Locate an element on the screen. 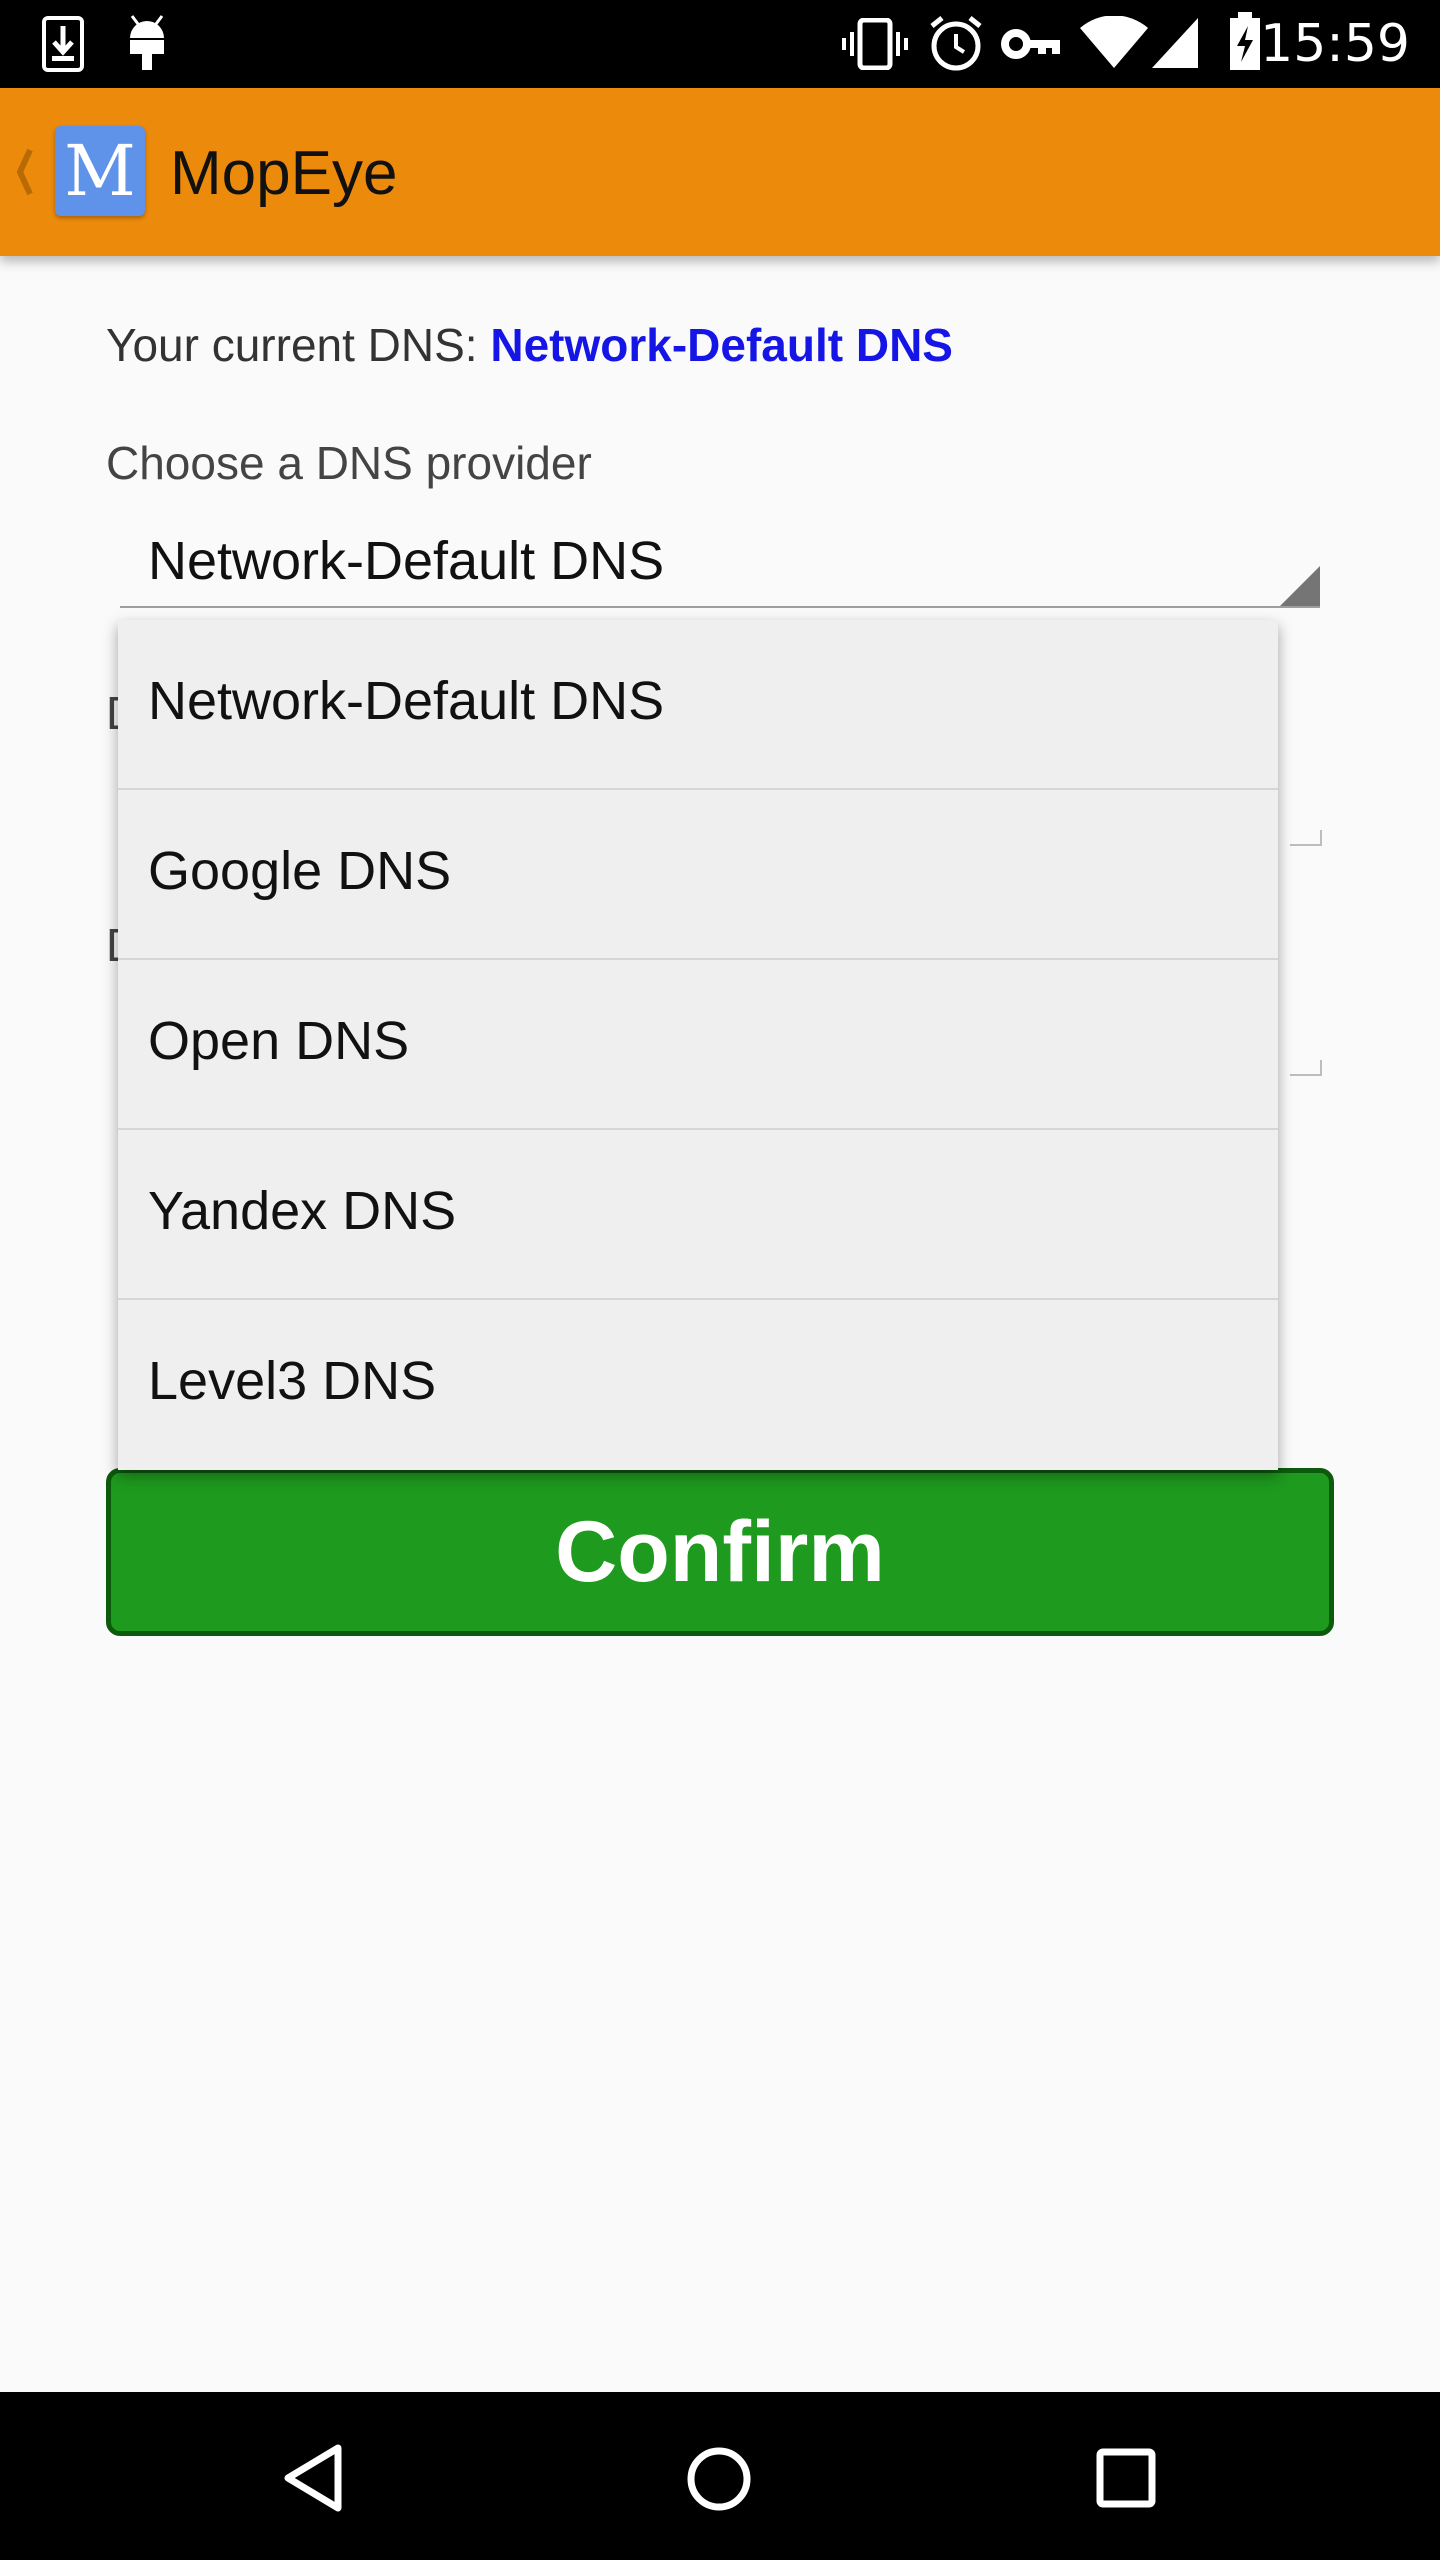 This screenshot has height=2560, width=1440. battery-charging-icon is located at coordinates (1245, 41).